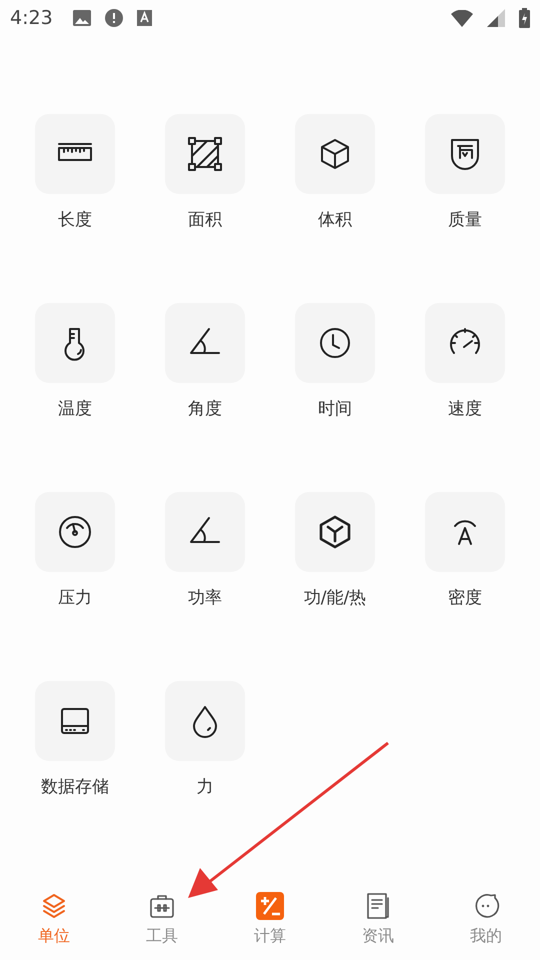  What do you see at coordinates (378, 936) in the screenshot?
I see `tab-label: 资讯` at bounding box center [378, 936].